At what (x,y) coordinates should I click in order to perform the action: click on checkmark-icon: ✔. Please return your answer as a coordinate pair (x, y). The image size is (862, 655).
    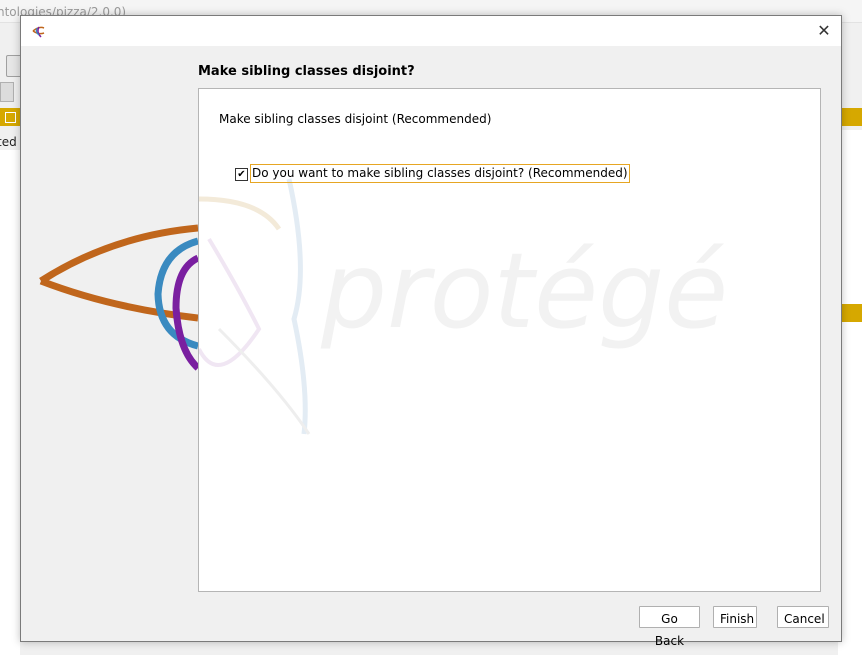
    Looking at the image, I should click on (241, 174).